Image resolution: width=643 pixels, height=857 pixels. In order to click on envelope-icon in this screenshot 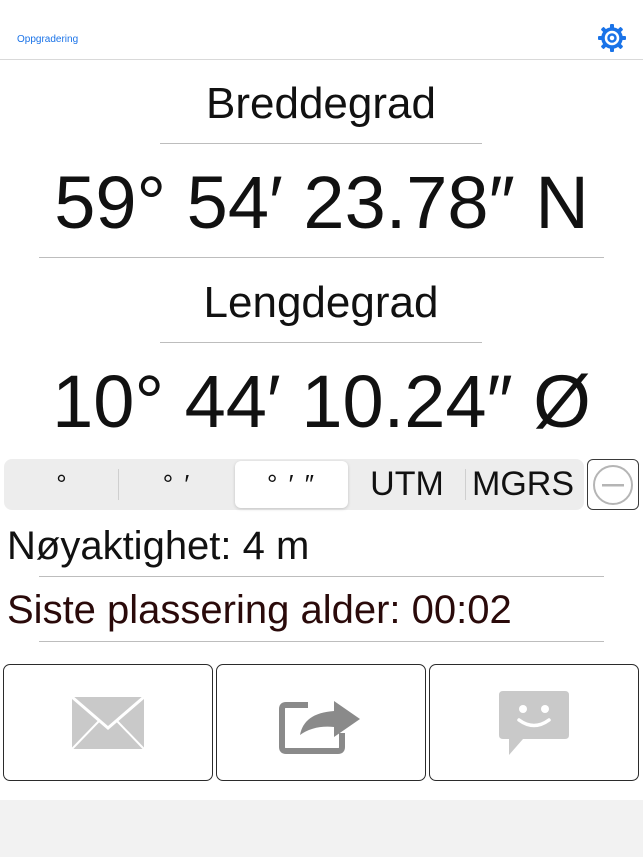, I will do `click(108, 722)`.